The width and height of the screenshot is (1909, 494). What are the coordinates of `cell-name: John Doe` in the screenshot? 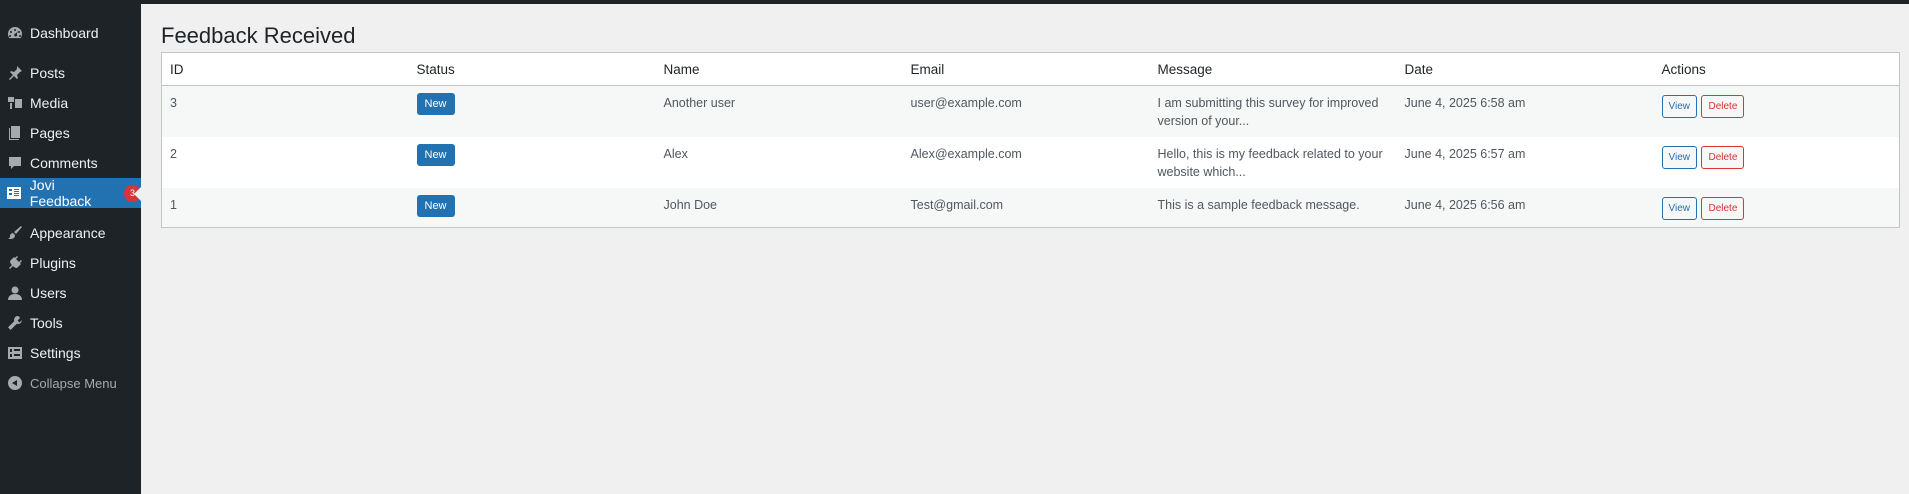 It's located at (690, 205).